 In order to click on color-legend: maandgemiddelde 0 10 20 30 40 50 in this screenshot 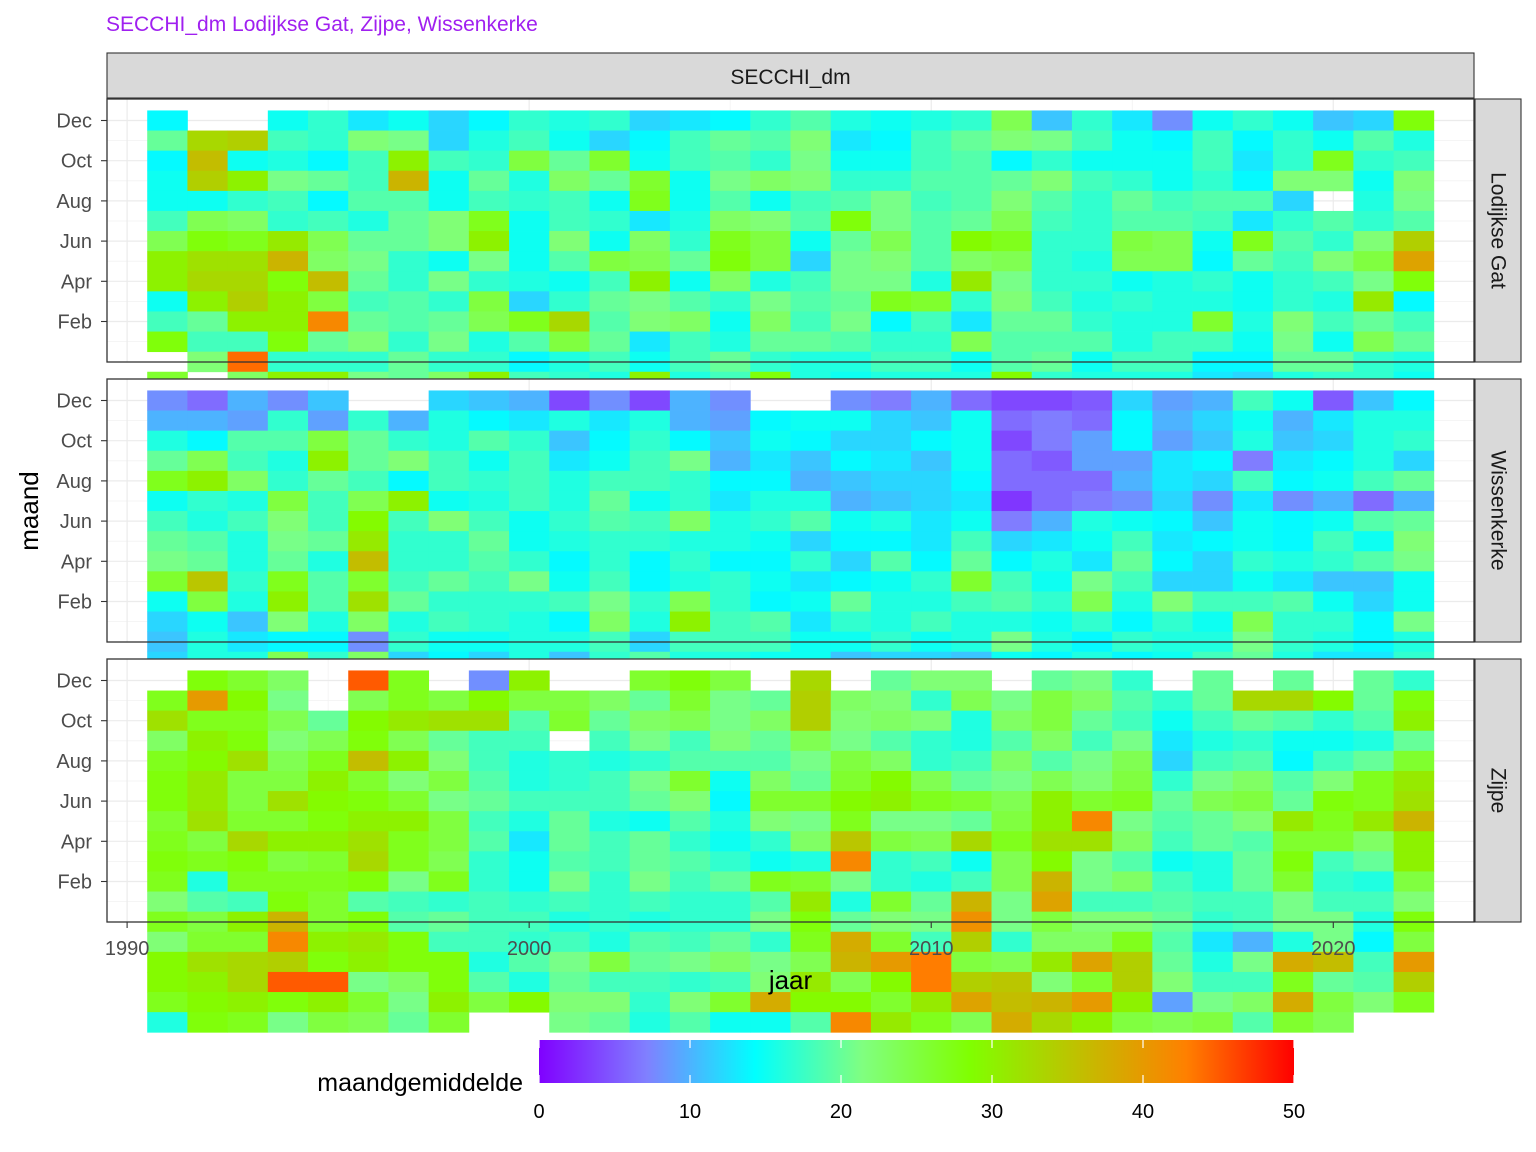, I will do `click(811, 1081)`.